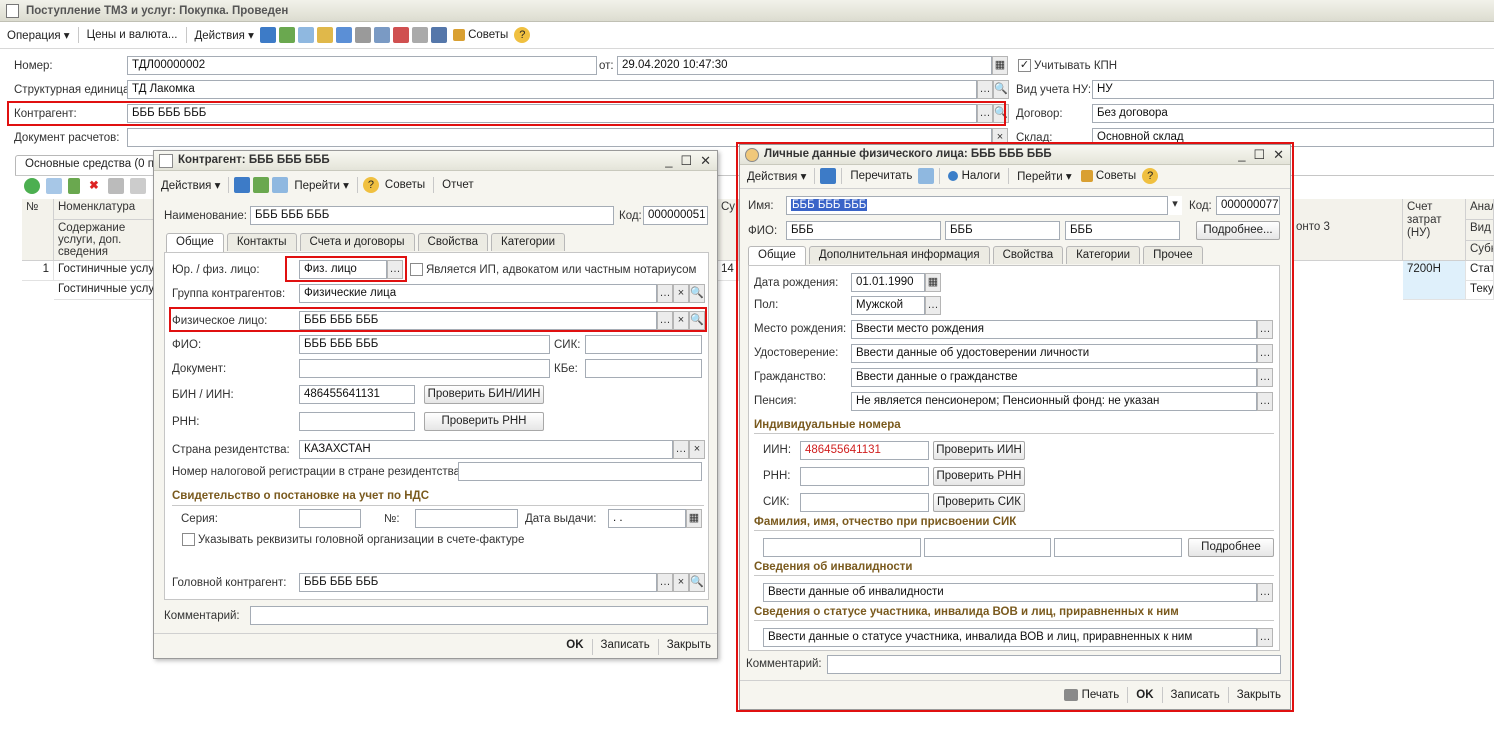  Describe the element at coordinates (357, 421) in the screenshot. I see `cp-rnn-field` at that location.